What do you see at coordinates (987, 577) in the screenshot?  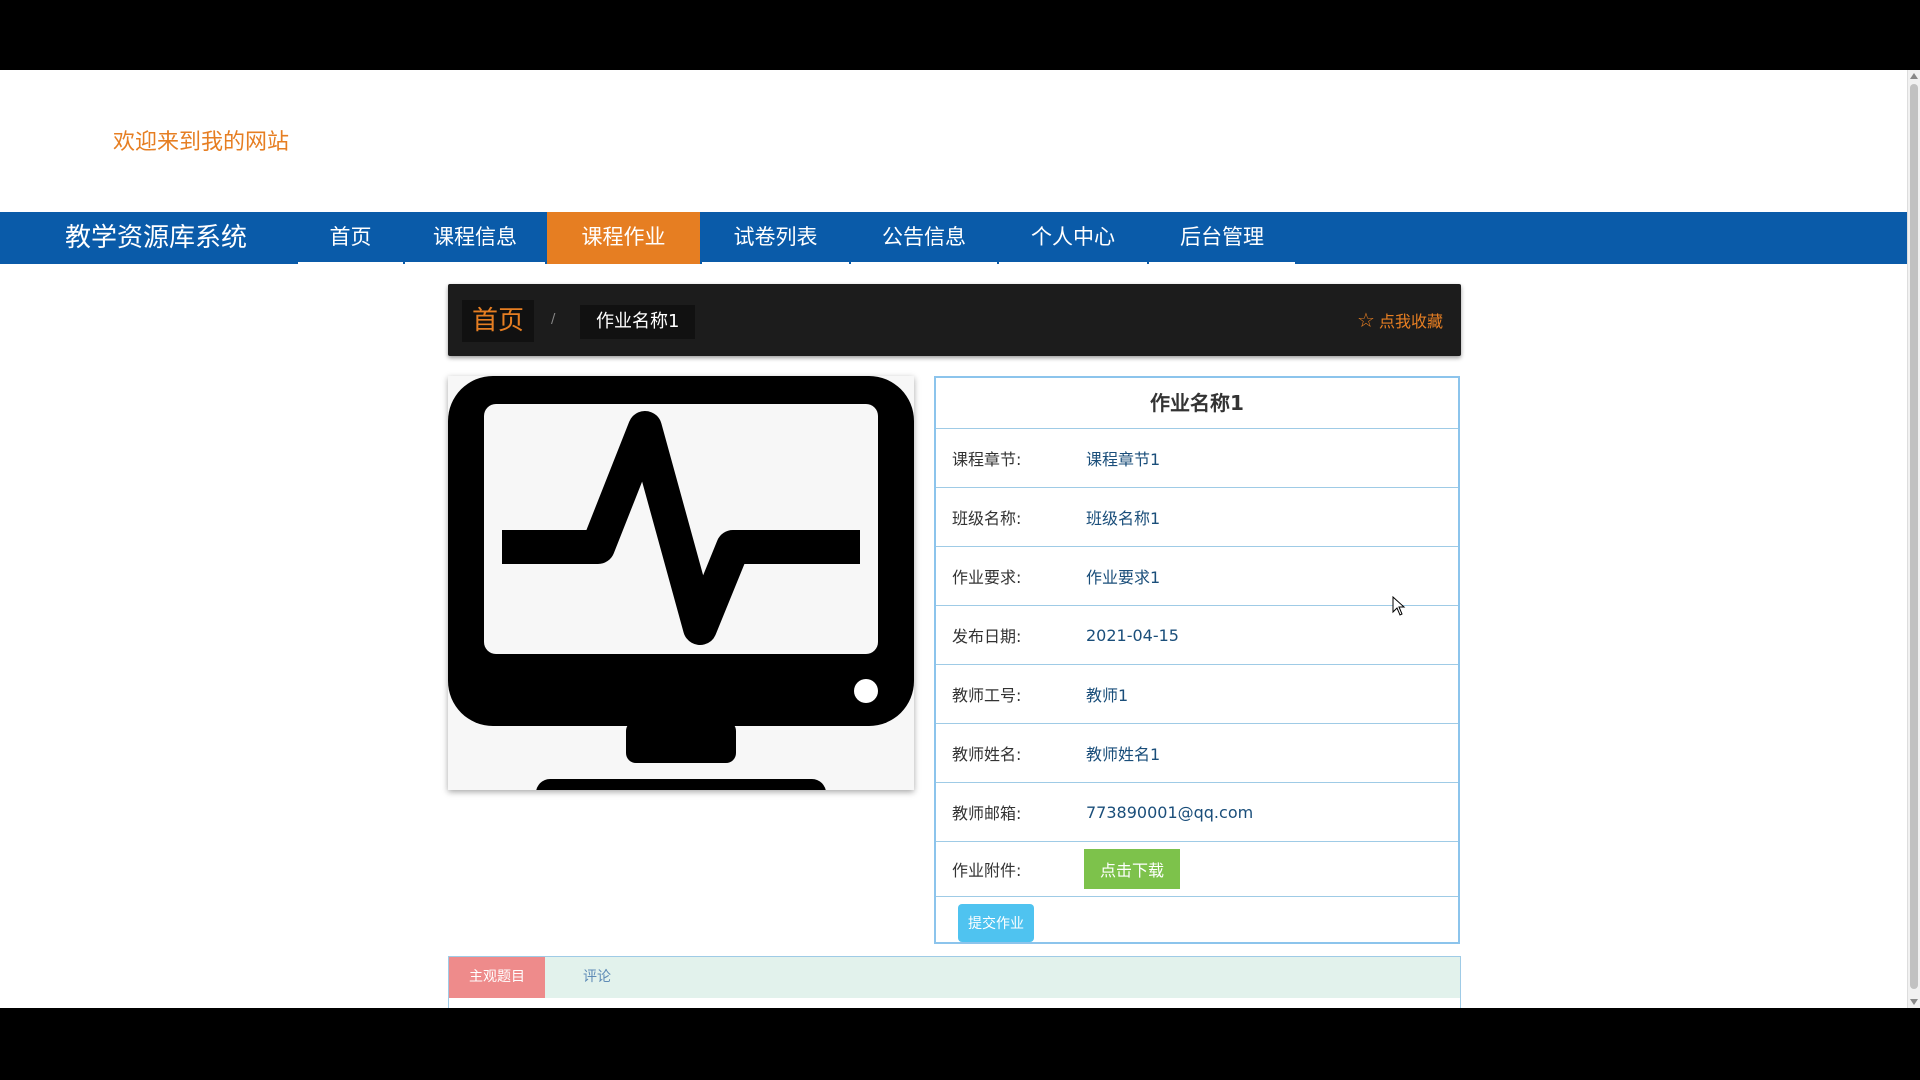 I see `detail-label: 作业要求:` at bounding box center [987, 577].